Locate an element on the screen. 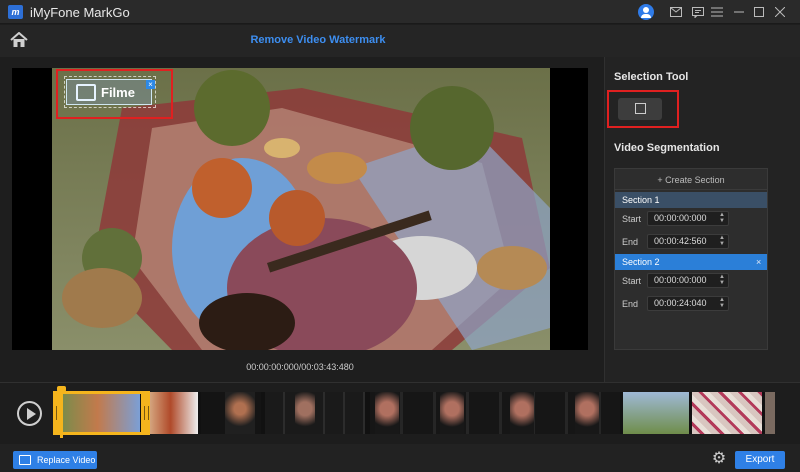 The image size is (800, 472). timeline-selection-range is located at coordinates (101, 413).